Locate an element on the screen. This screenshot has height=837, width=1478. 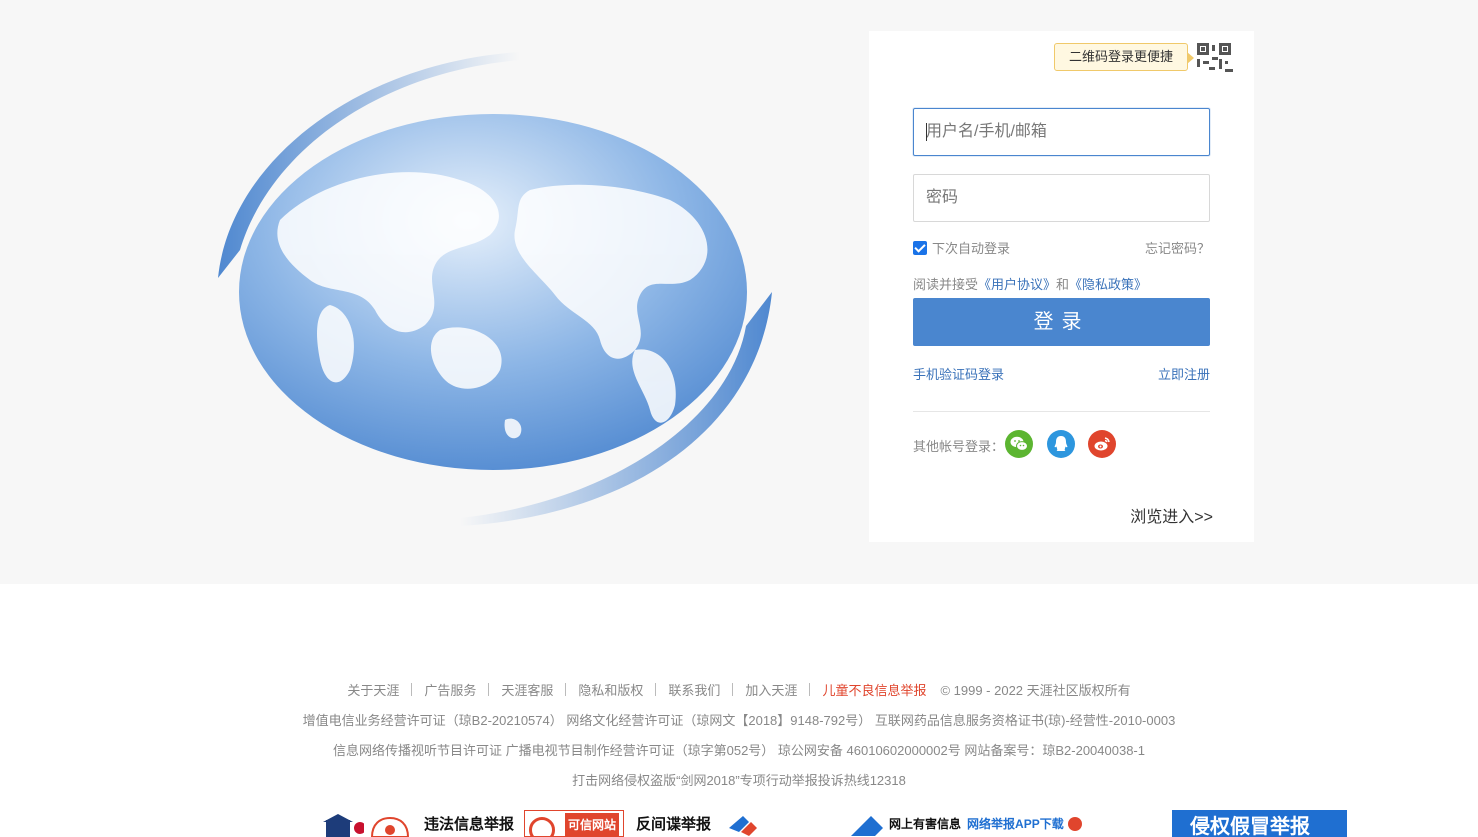
harmful-info-label-badge: 网上有害信息 网络举报APP下载 is located at coordinates (964, 823).